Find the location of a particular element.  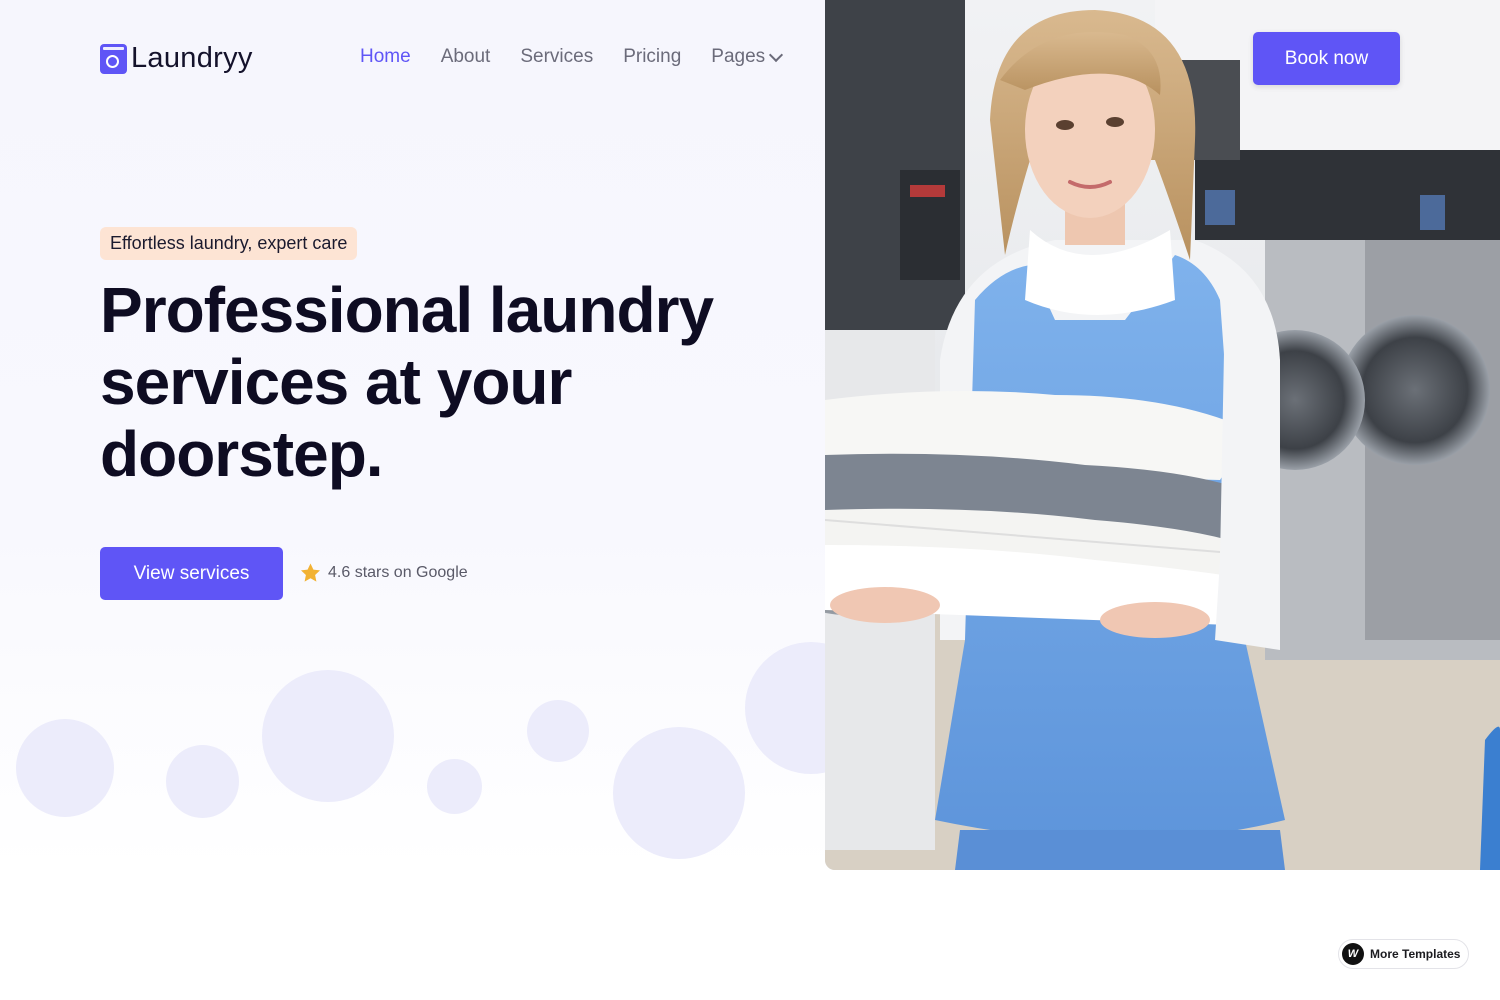

nav-item-services: Services is located at coordinates (556, 57).